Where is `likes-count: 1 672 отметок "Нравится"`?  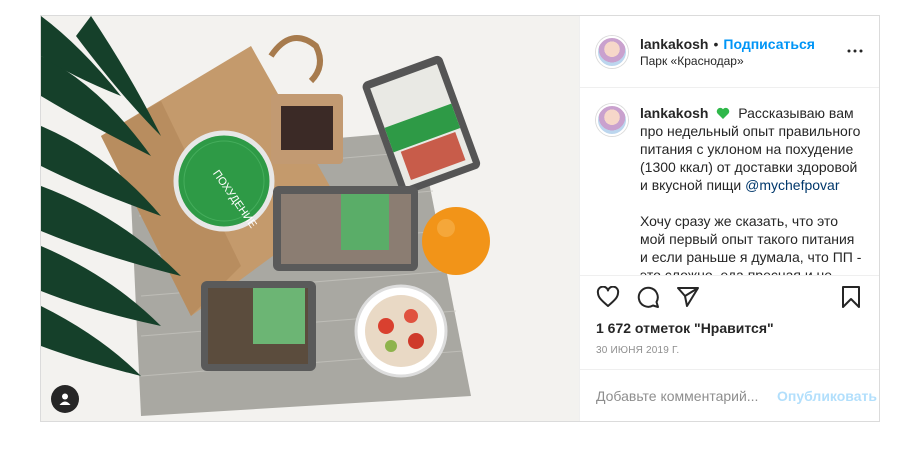
likes-count: 1 672 отметок "Нравится" is located at coordinates (729, 328).